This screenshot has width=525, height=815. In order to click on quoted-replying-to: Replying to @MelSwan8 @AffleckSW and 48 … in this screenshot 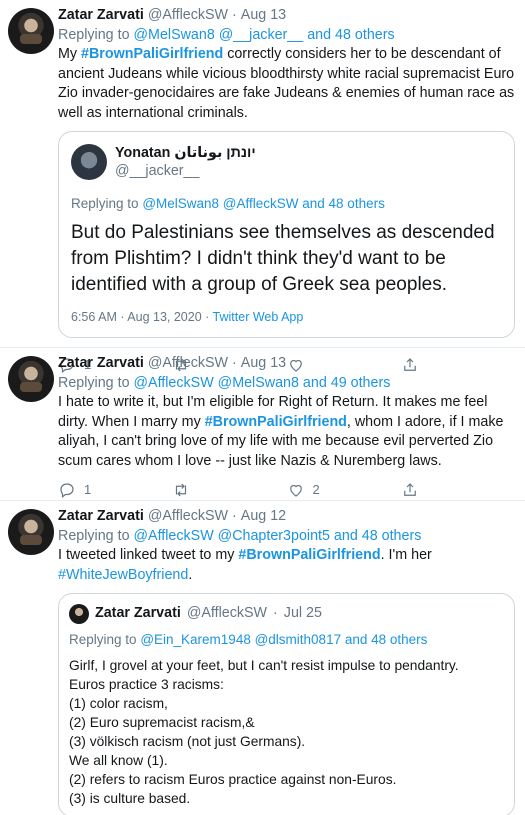, I will do `click(286, 204)`.